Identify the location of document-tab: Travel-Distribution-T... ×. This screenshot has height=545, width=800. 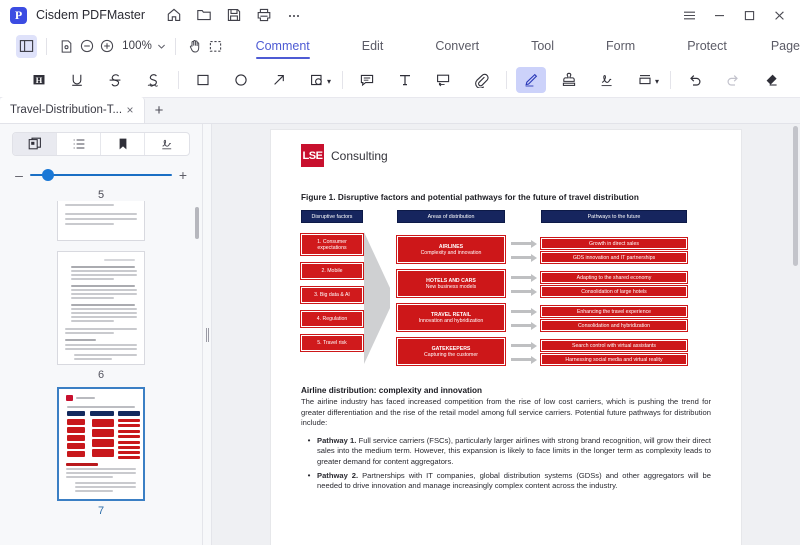
(73, 110).